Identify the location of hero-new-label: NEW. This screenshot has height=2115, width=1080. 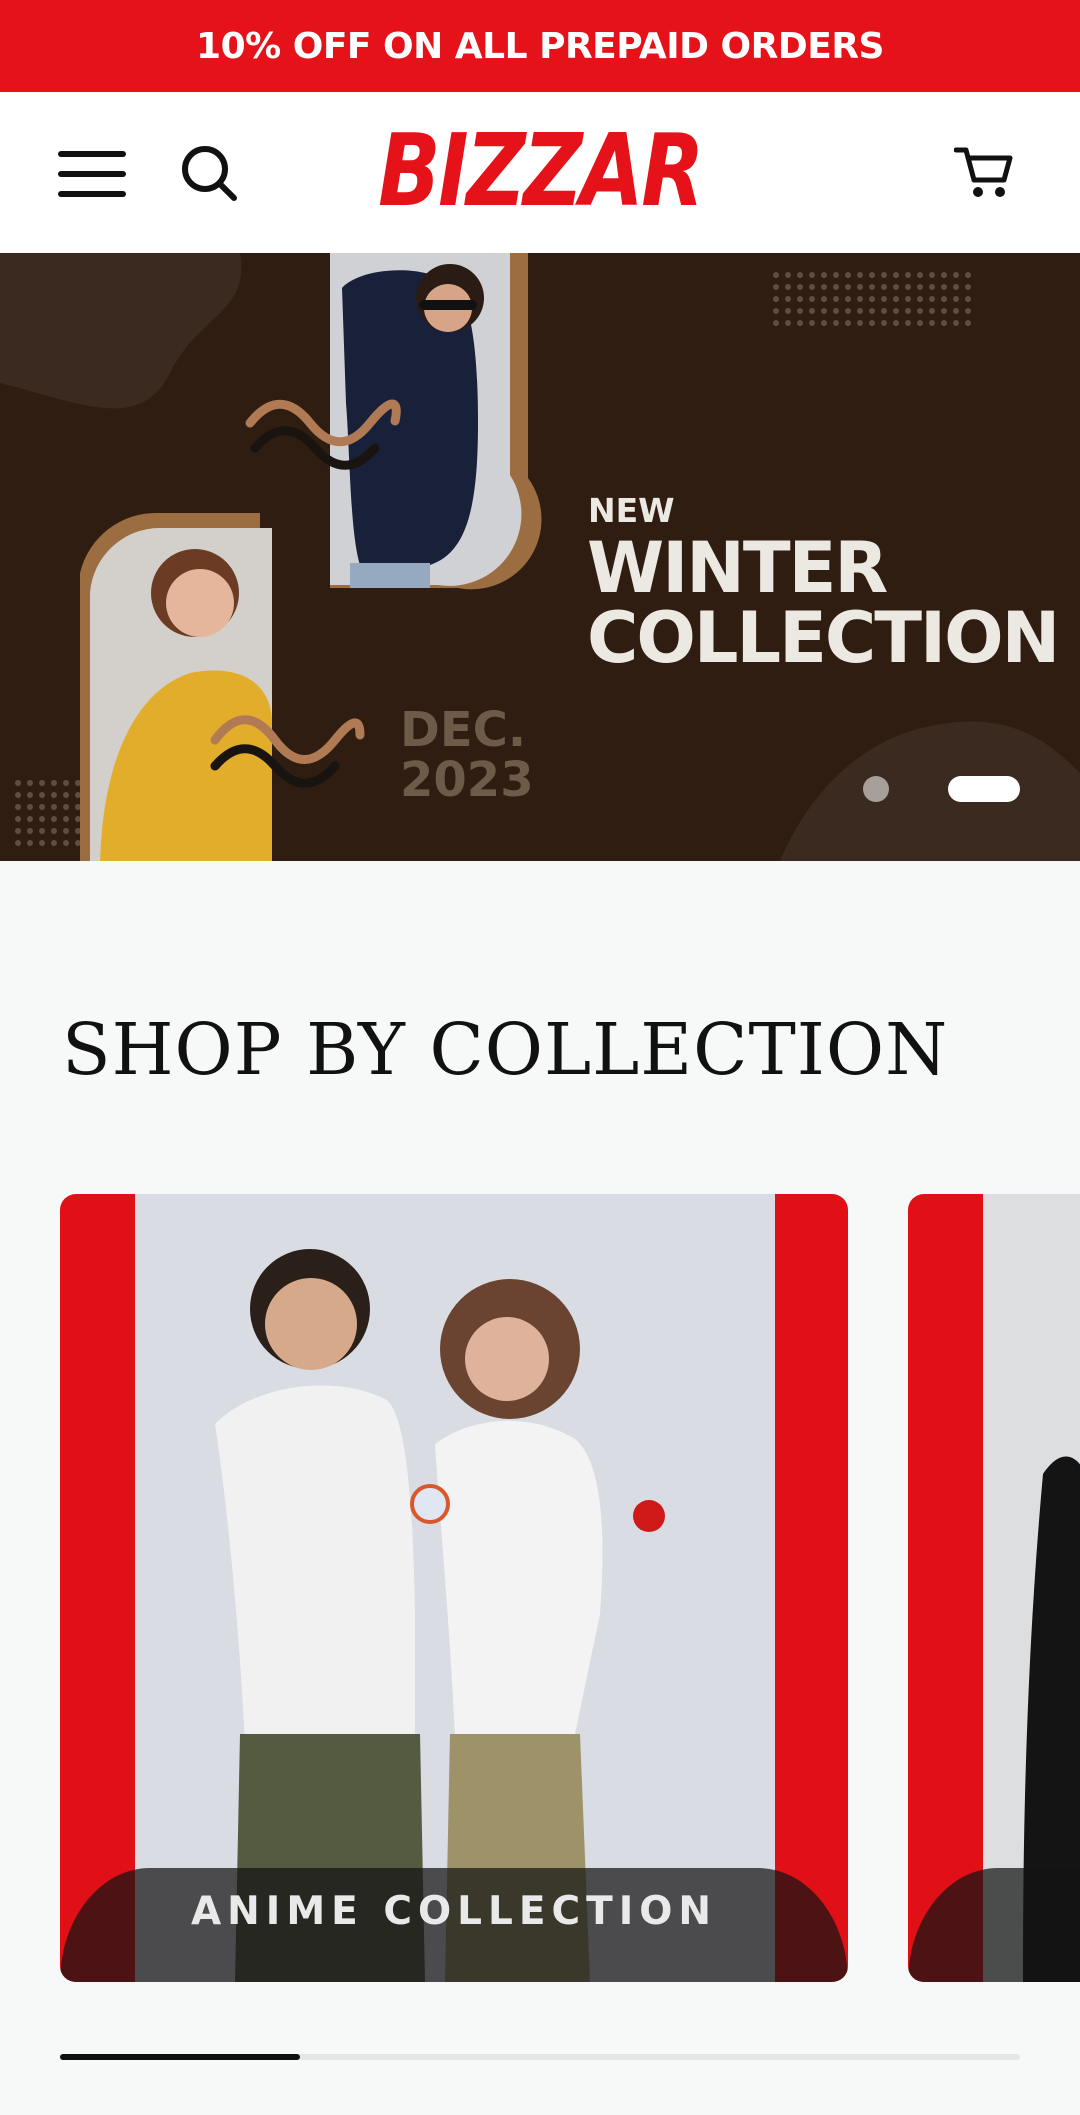
(631, 510).